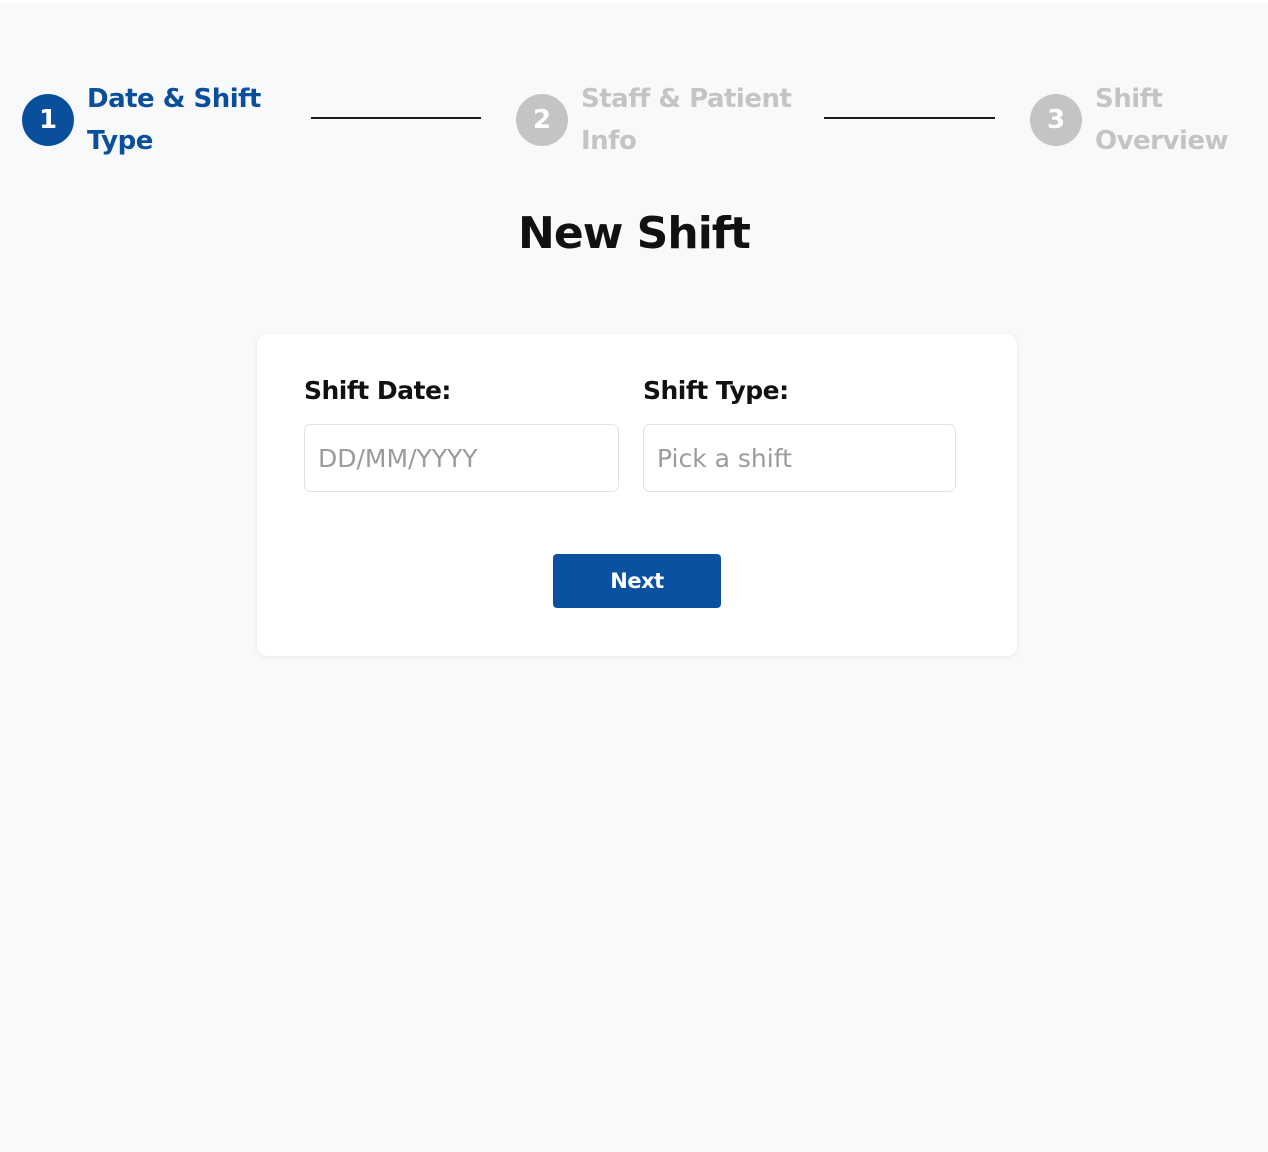 Image resolution: width=1268 pixels, height=1152 pixels. What do you see at coordinates (634, 233) in the screenshot?
I see `page-title: New Shift` at bounding box center [634, 233].